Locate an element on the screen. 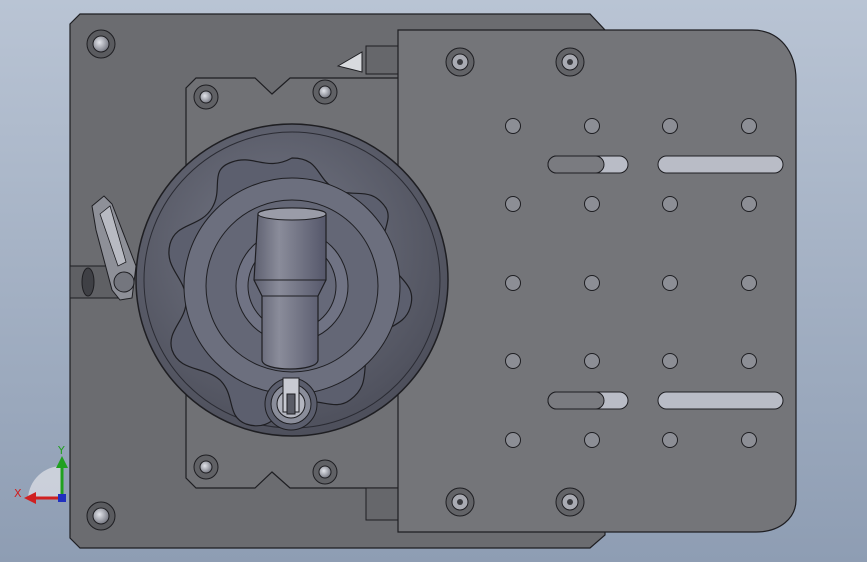 The height and width of the screenshot is (562, 867). triad-y-label: Y is located at coordinates (61, 450).